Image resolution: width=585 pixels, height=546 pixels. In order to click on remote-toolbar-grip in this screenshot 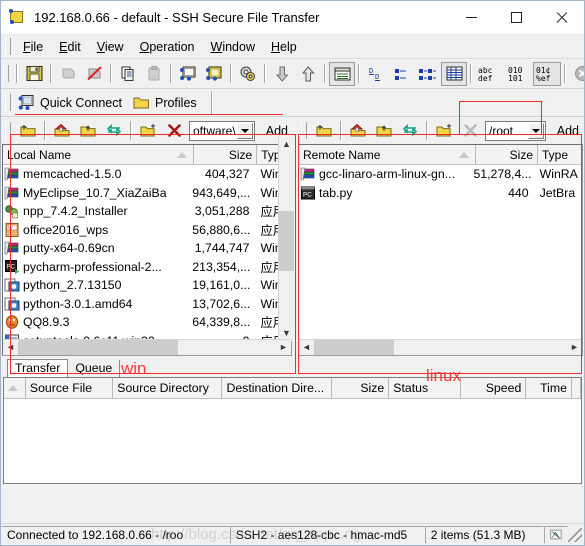, I will do `click(304, 130)`.